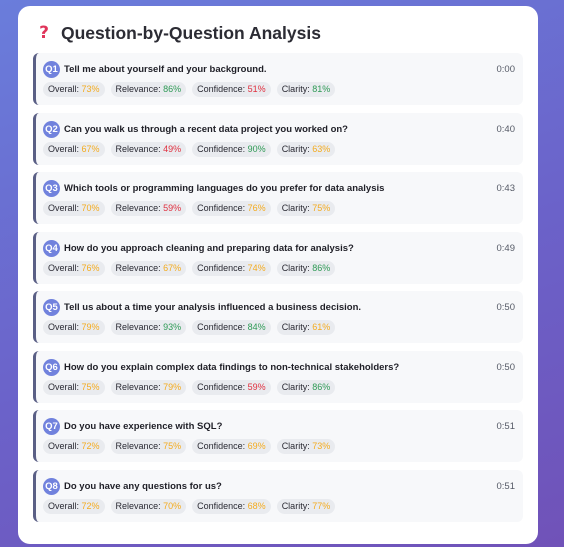 The width and height of the screenshot is (564, 547). What do you see at coordinates (90, 148) in the screenshot?
I see `overall-value: 67%` at bounding box center [90, 148].